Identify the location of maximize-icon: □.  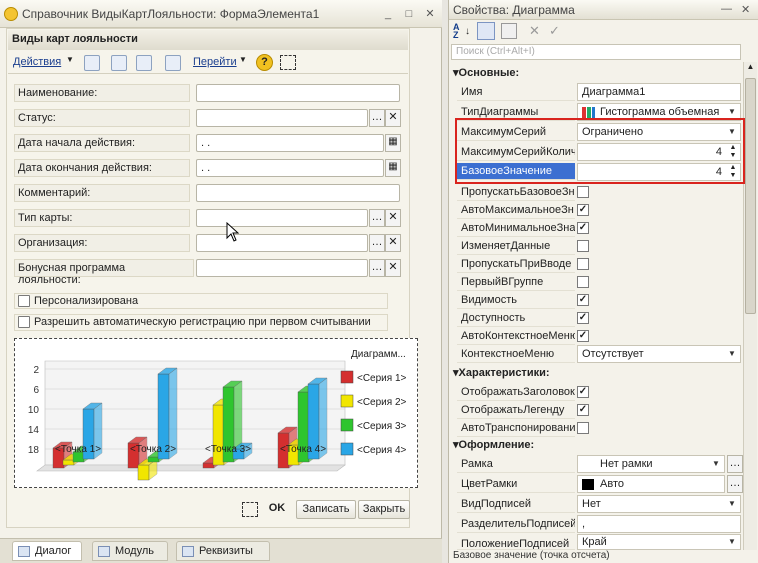
(409, 15).